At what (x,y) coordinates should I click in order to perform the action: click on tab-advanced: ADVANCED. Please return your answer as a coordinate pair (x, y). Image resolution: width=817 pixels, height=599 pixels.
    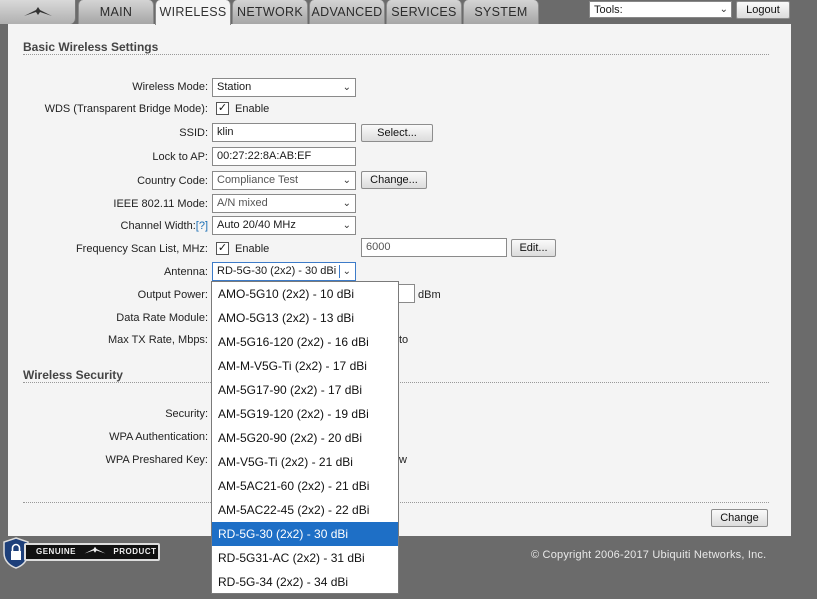
    Looking at the image, I should click on (347, 12).